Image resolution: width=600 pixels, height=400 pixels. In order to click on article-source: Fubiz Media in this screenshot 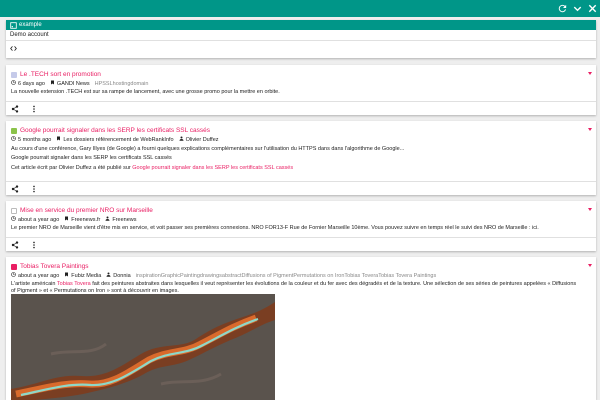, I will do `click(86, 276)`.